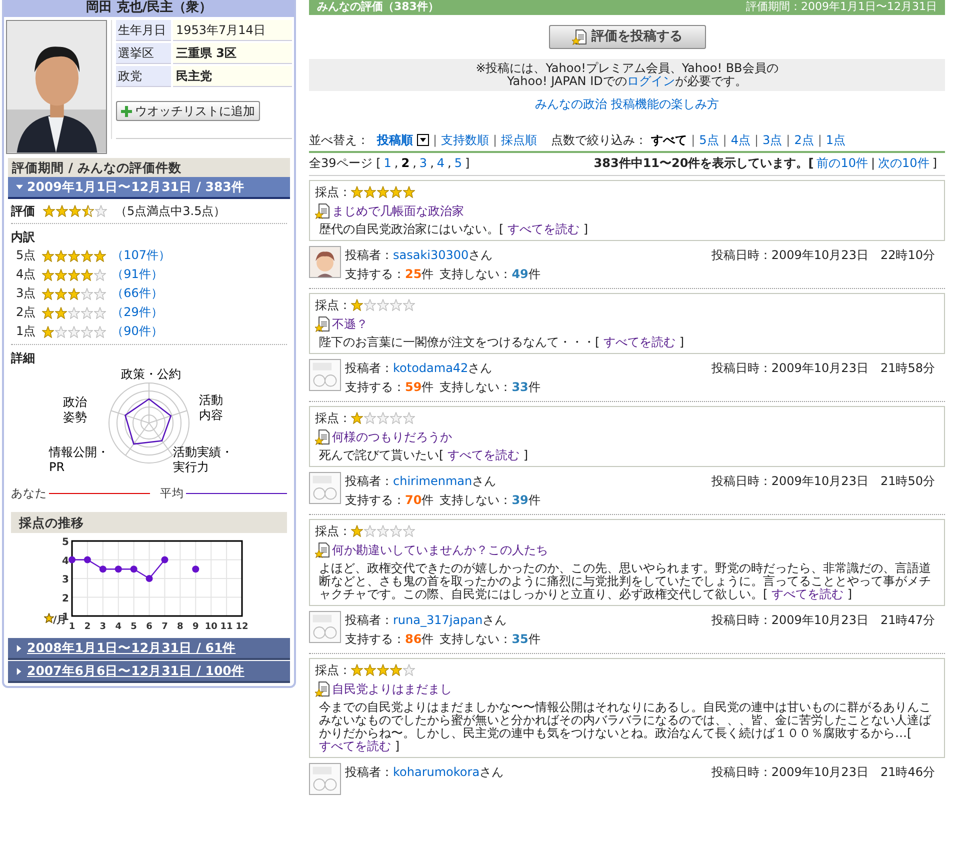 The image size is (956, 846). What do you see at coordinates (149, 523) in the screenshot?
I see `section-header: 採点の推移` at bounding box center [149, 523].